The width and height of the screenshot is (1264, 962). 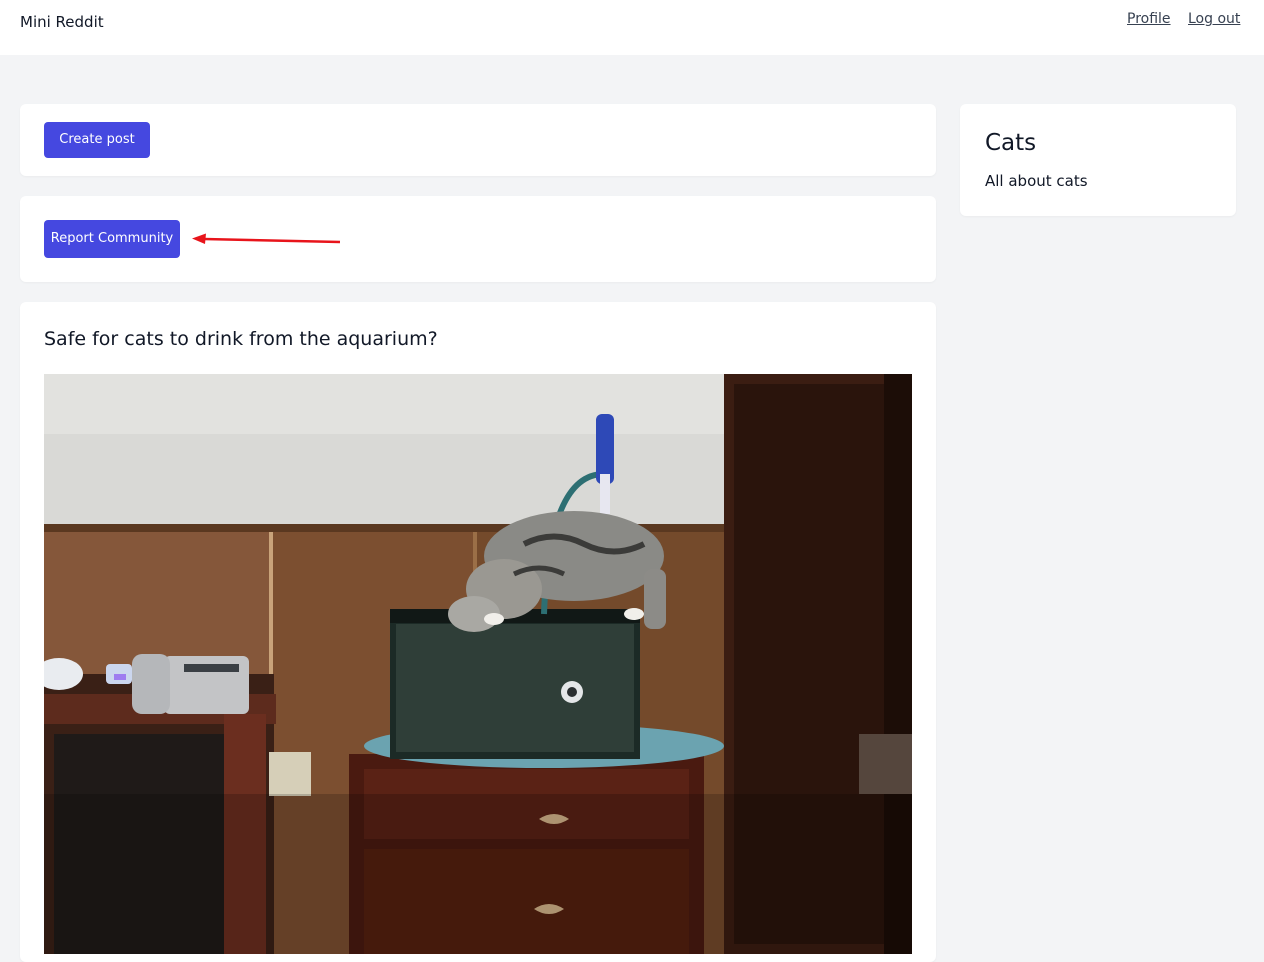 What do you see at coordinates (62, 22) in the screenshot?
I see `site-brand: Mini Reddit` at bounding box center [62, 22].